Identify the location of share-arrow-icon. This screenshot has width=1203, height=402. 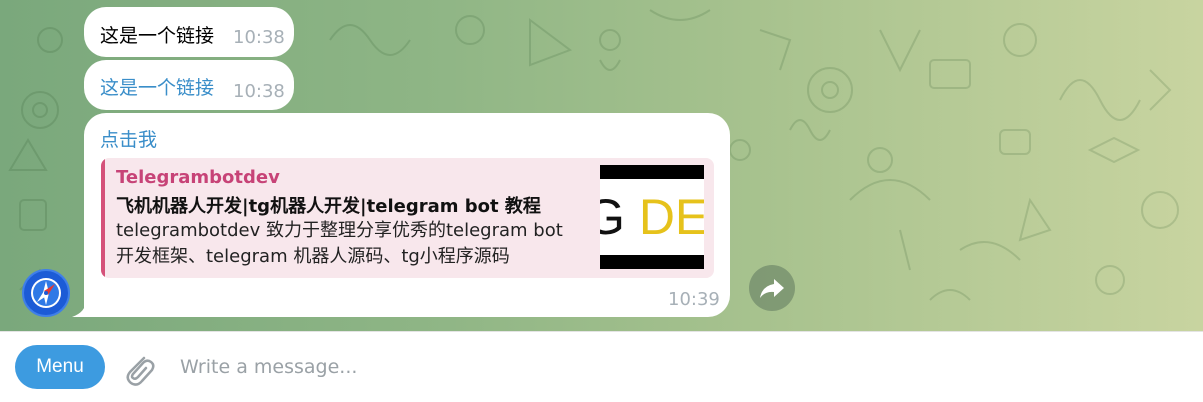
(772, 288).